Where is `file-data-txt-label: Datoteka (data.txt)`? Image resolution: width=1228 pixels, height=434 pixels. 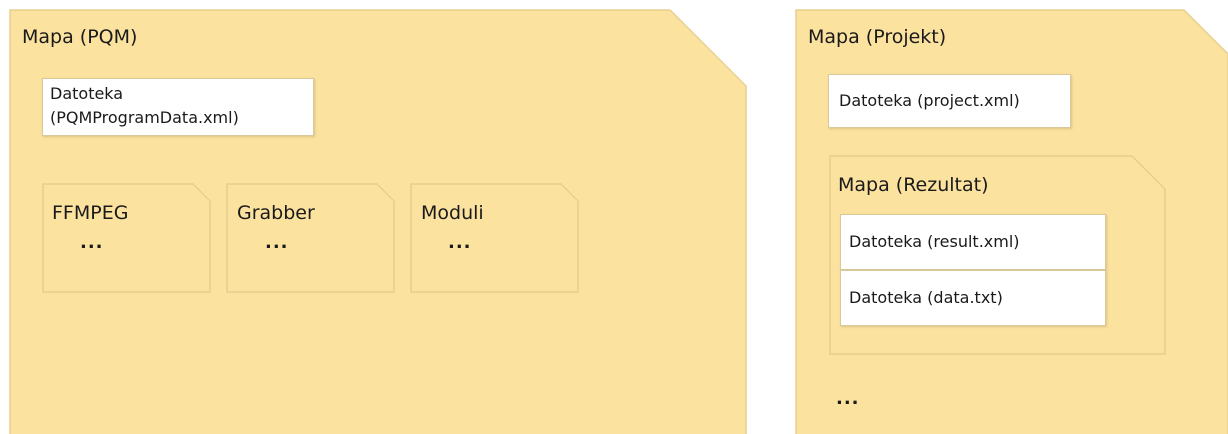
file-data-txt-label: Datoteka (data.txt) is located at coordinates (926, 297).